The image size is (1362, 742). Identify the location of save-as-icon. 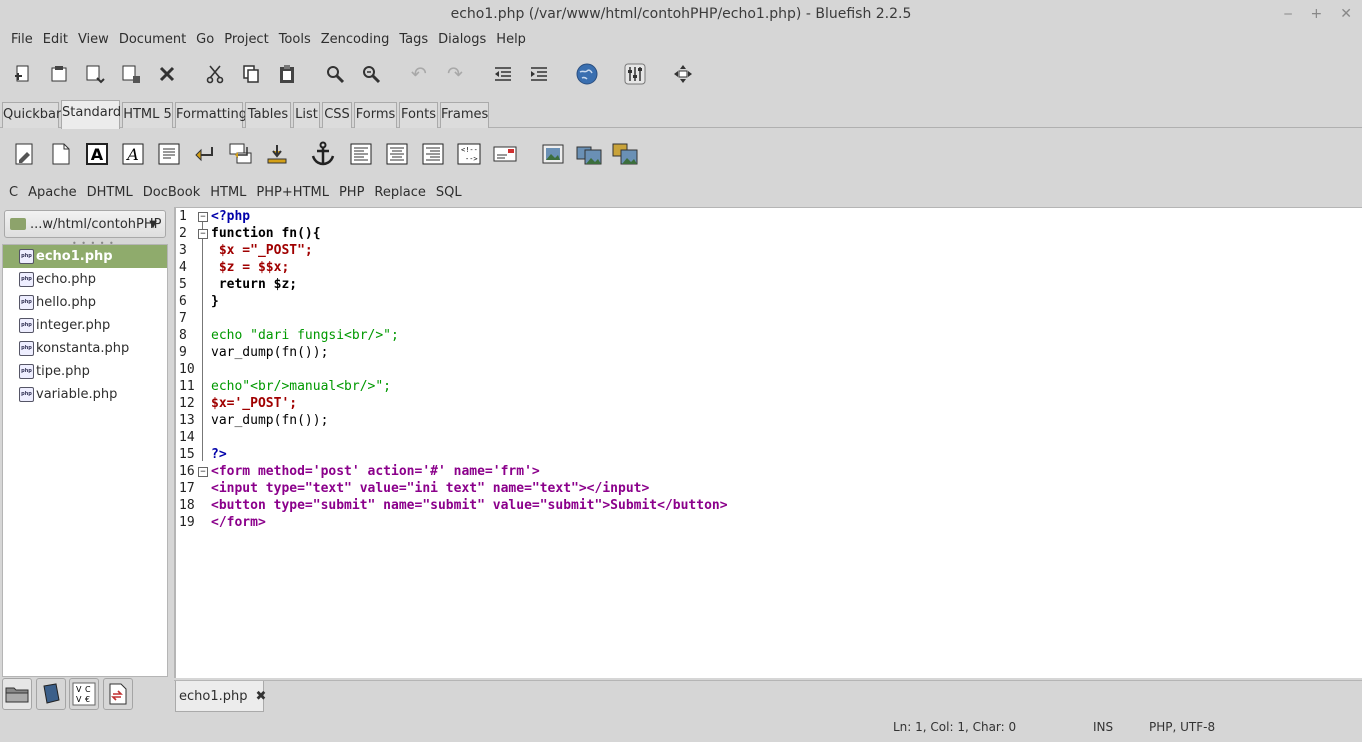
(131, 74).